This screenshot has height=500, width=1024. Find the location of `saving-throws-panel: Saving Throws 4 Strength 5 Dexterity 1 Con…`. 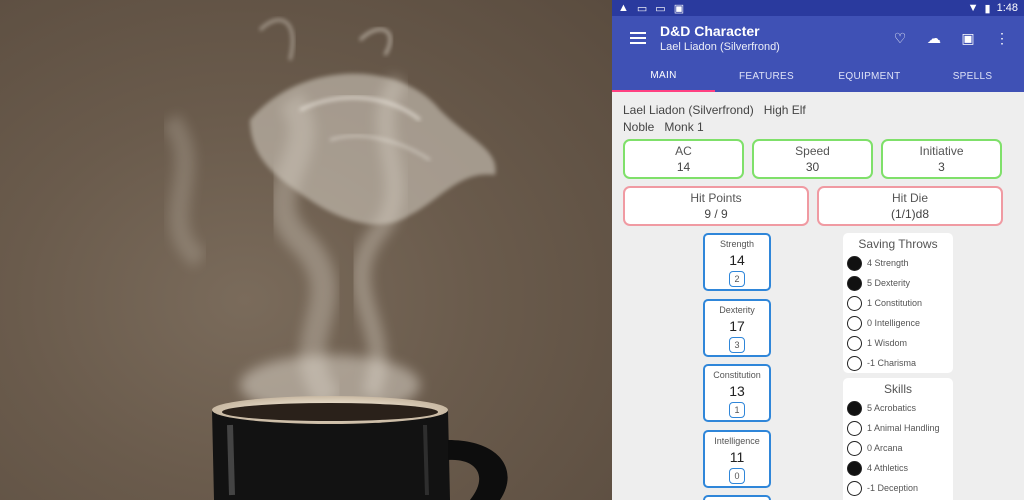

saving-throws-panel: Saving Throws 4 Strength 5 Dexterity 1 Con… is located at coordinates (898, 303).